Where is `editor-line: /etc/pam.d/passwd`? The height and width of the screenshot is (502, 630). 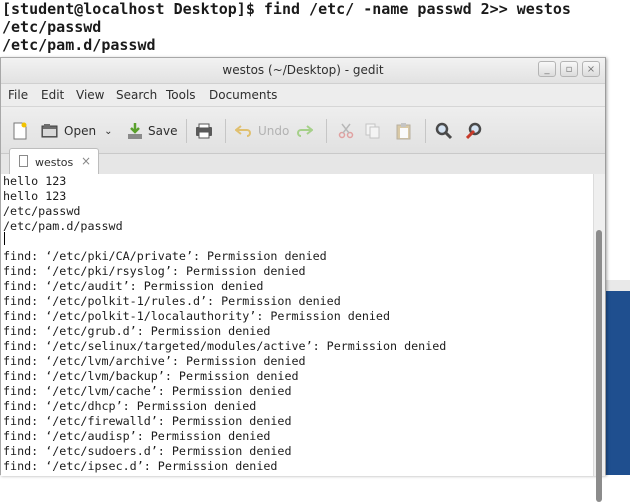 editor-line: /etc/pam.d/passwd is located at coordinates (63, 226).